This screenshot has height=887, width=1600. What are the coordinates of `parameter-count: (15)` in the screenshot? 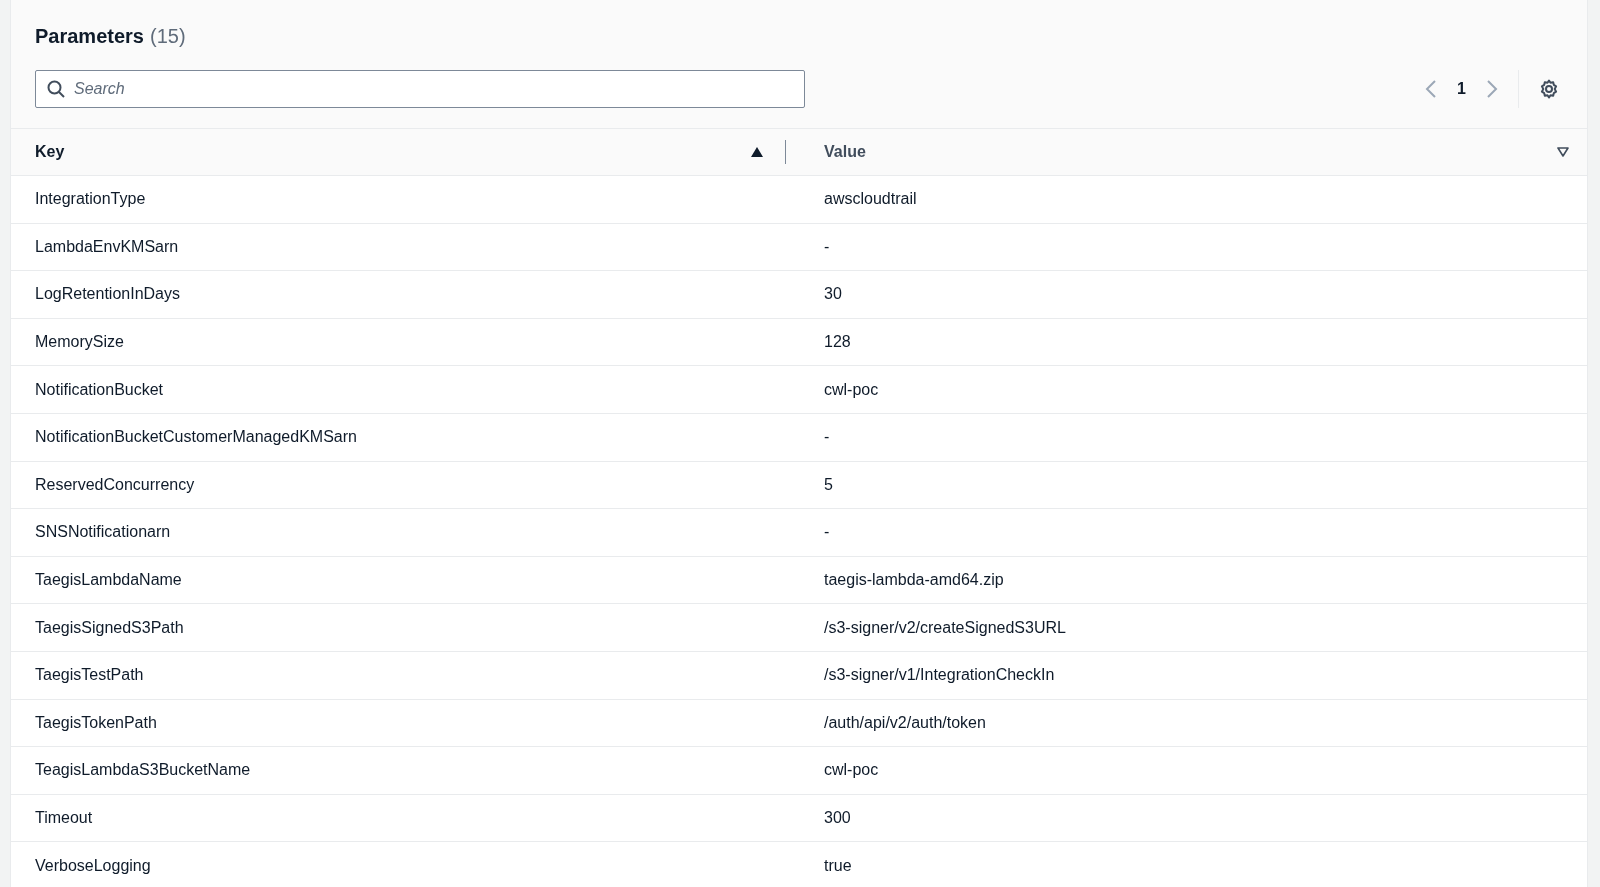 It's located at (167, 36).